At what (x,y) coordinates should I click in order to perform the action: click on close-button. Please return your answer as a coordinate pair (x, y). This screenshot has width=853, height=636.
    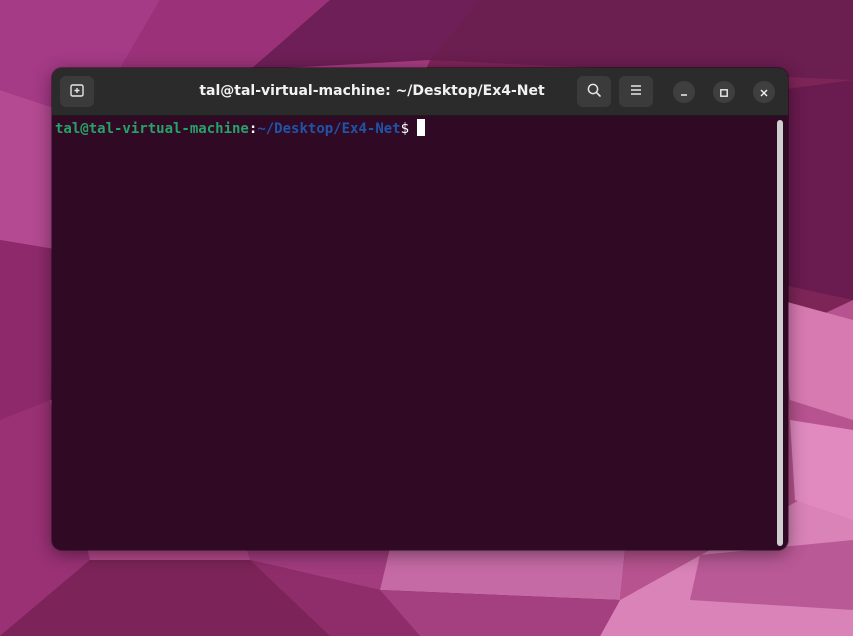
    Looking at the image, I should click on (764, 92).